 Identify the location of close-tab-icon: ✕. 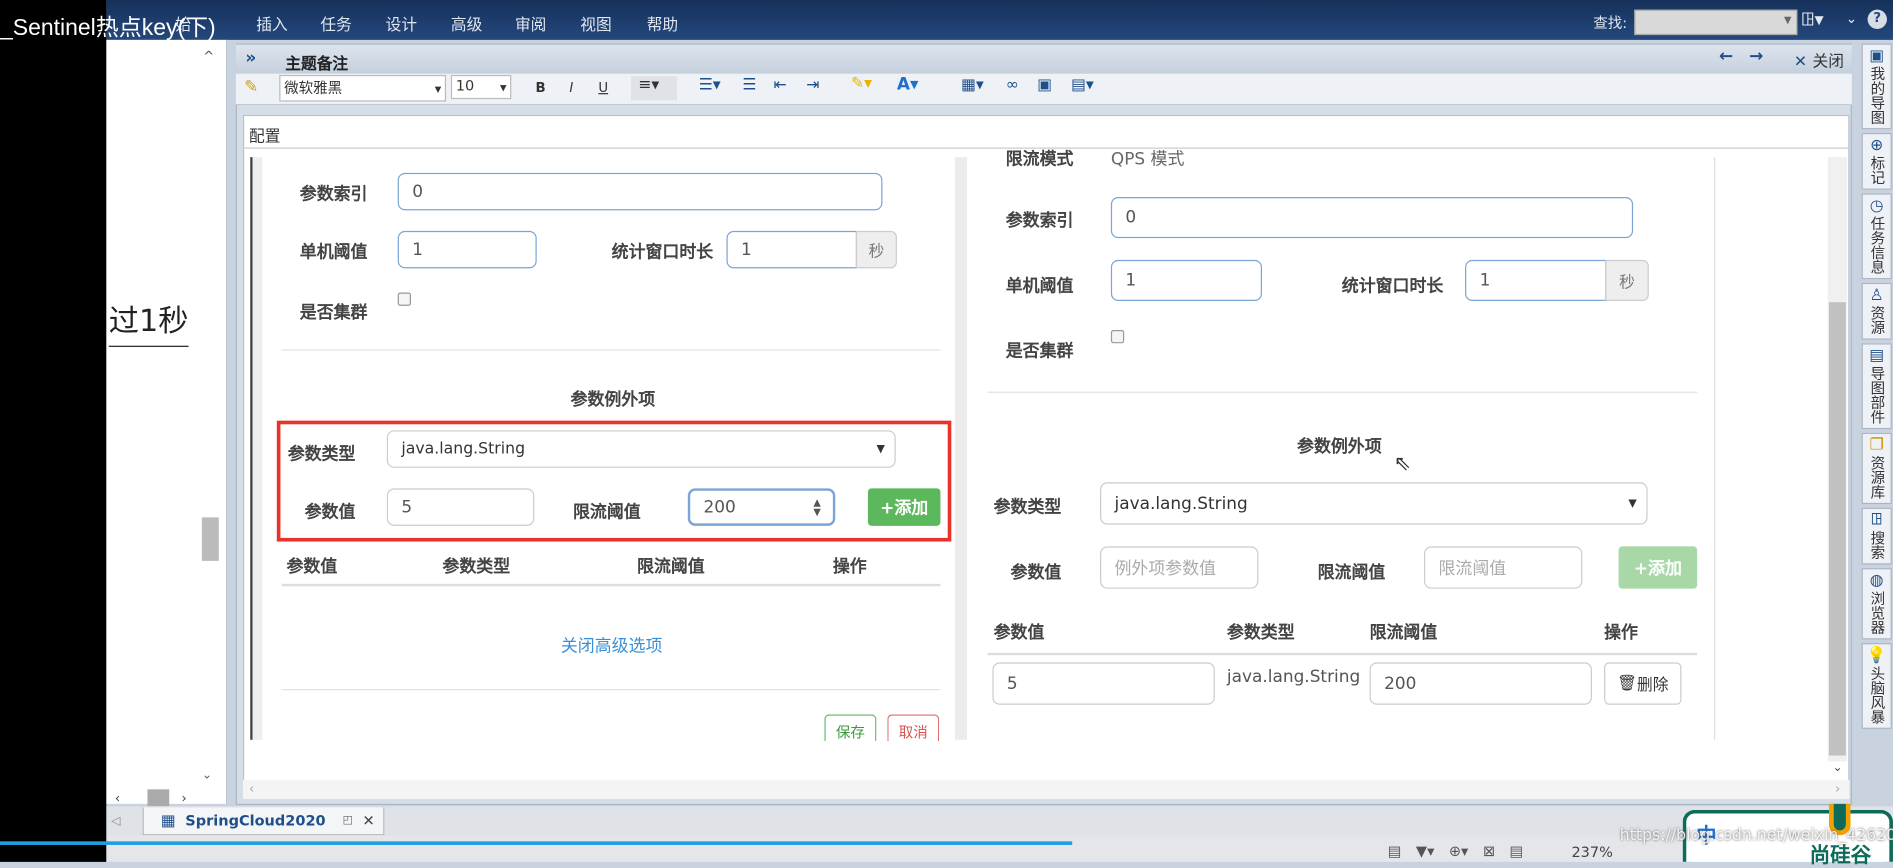
(369, 820).